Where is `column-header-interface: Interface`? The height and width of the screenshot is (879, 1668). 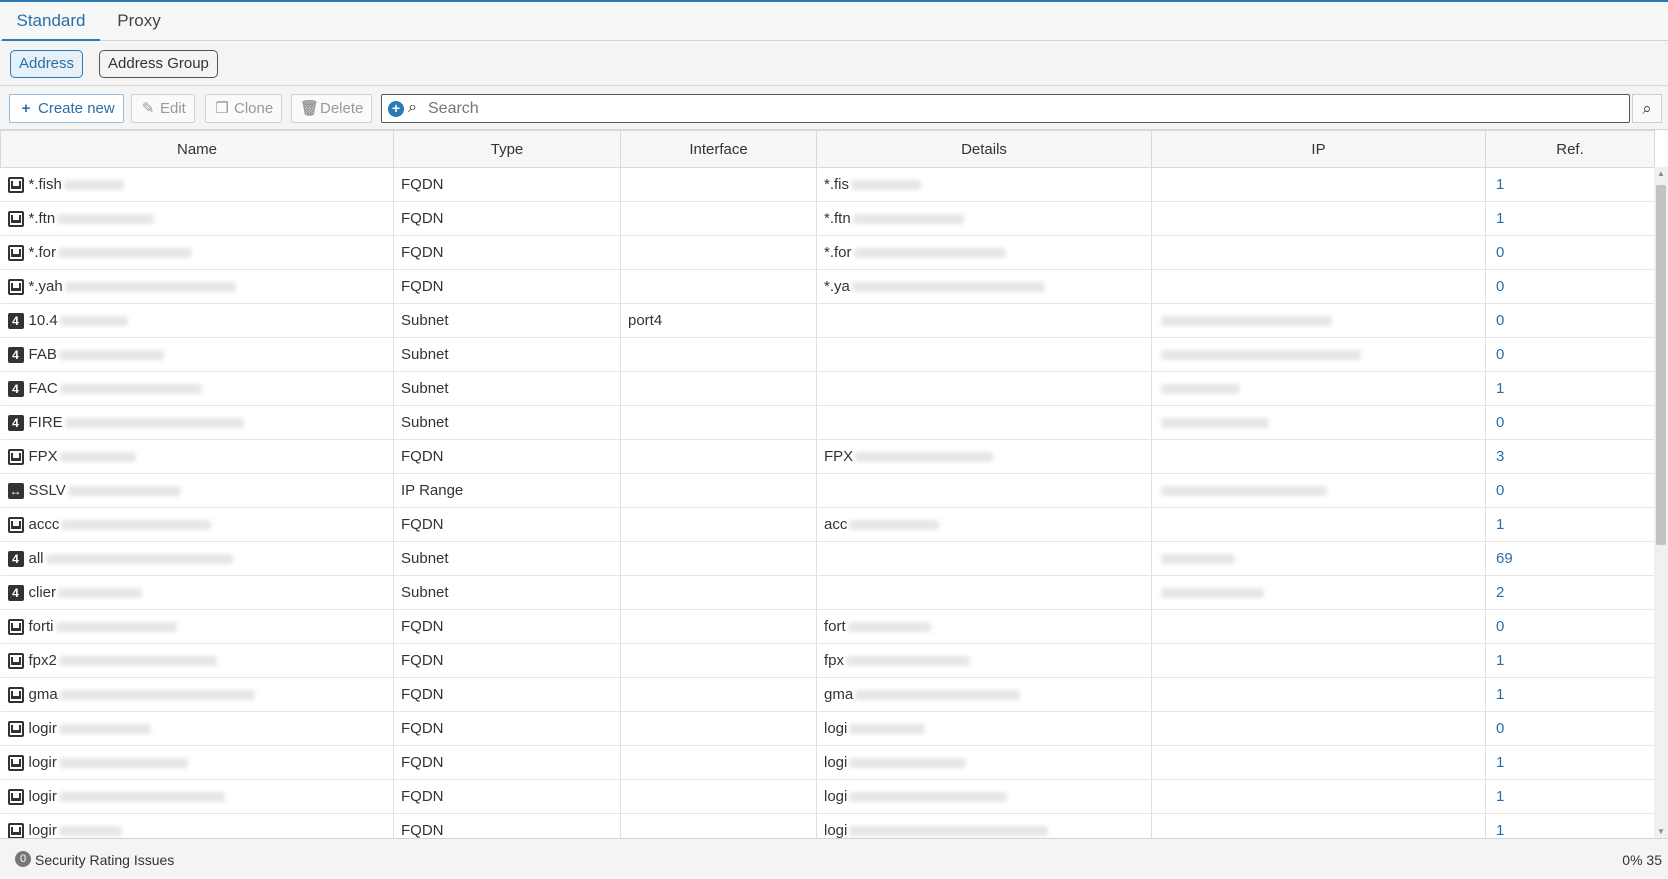 column-header-interface: Interface is located at coordinates (718, 149).